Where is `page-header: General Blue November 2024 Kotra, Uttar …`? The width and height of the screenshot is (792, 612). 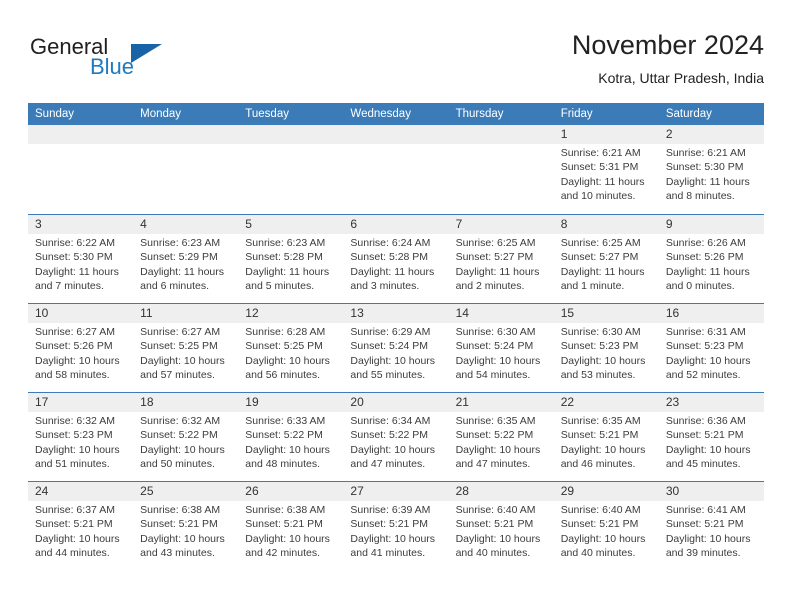
page-header: General Blue November 2024 Kotra, Uttar … is located at coordinates (396, 63).